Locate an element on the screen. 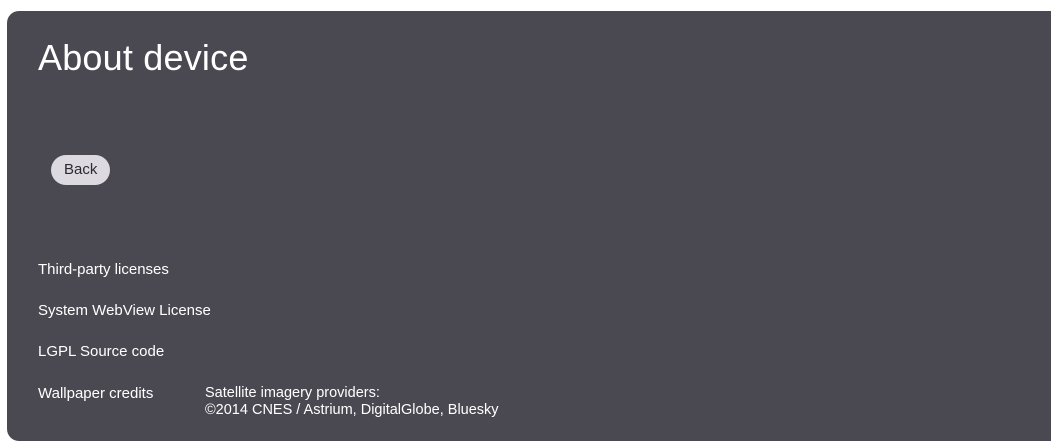 This screenshot has height=441, width=1051. credits-line-providers: Satellite imagery providers: is located at coordinates (292, 393).